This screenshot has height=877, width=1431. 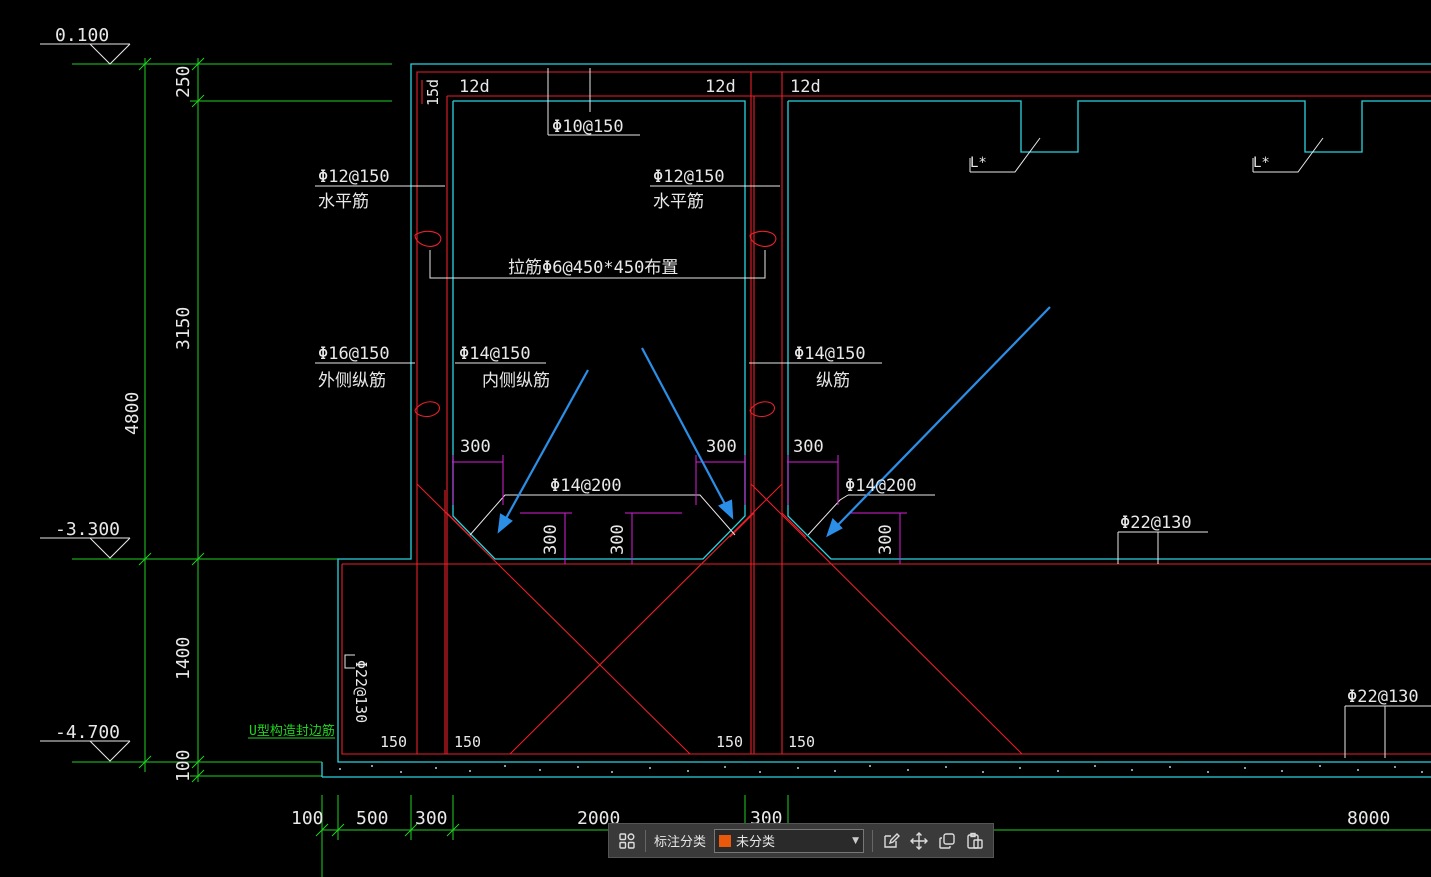 I want to click on haunch-dim-b: 300, so click(x=721, y=447).